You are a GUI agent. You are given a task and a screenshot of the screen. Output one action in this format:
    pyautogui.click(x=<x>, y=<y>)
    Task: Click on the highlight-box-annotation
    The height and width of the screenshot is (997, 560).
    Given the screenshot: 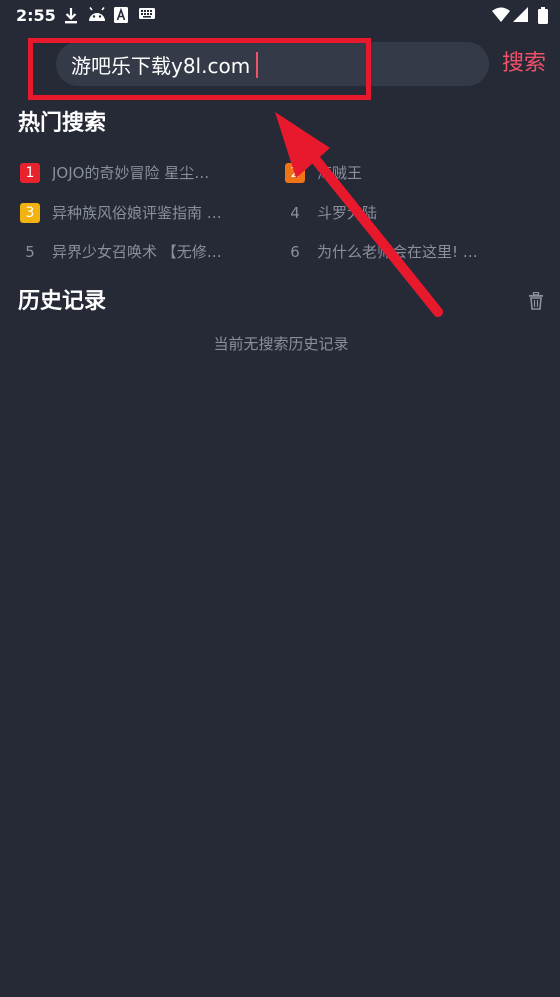 What is the action you would take?
    pyautogui.click(x=199, y=69)
    